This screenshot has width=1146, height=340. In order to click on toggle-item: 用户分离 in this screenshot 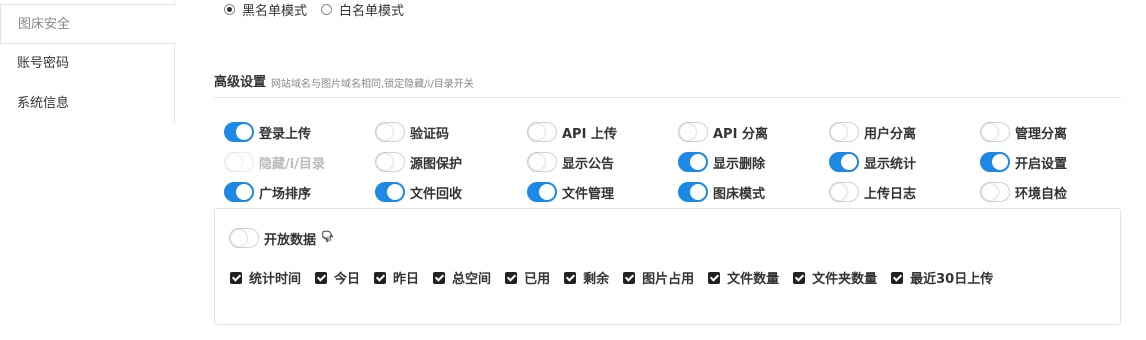, I will do `click(872, 132)`.